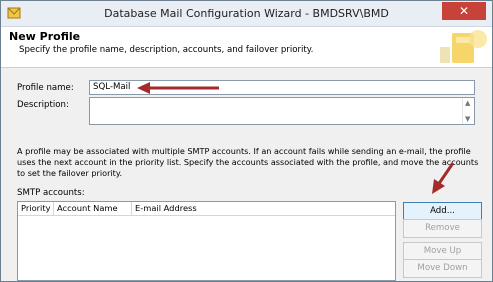 The height and width of the screenshot is (282, 493). What do you see at coordinates (178, 88) in the screenshot?
I see `annotation-arrow-profile-name` at bounding box center [178, 88].